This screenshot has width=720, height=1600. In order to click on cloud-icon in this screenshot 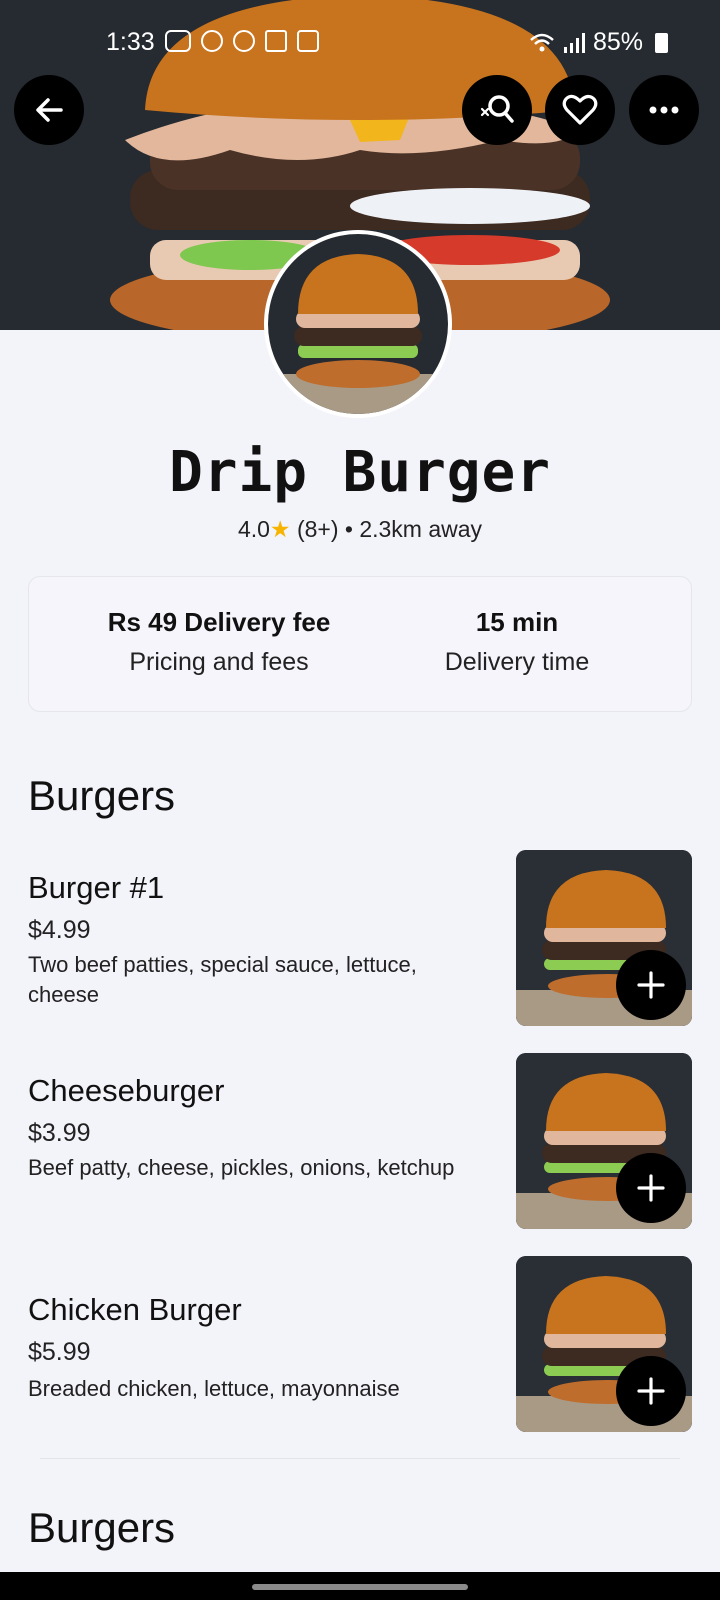, I will do `click(178, 41)`.